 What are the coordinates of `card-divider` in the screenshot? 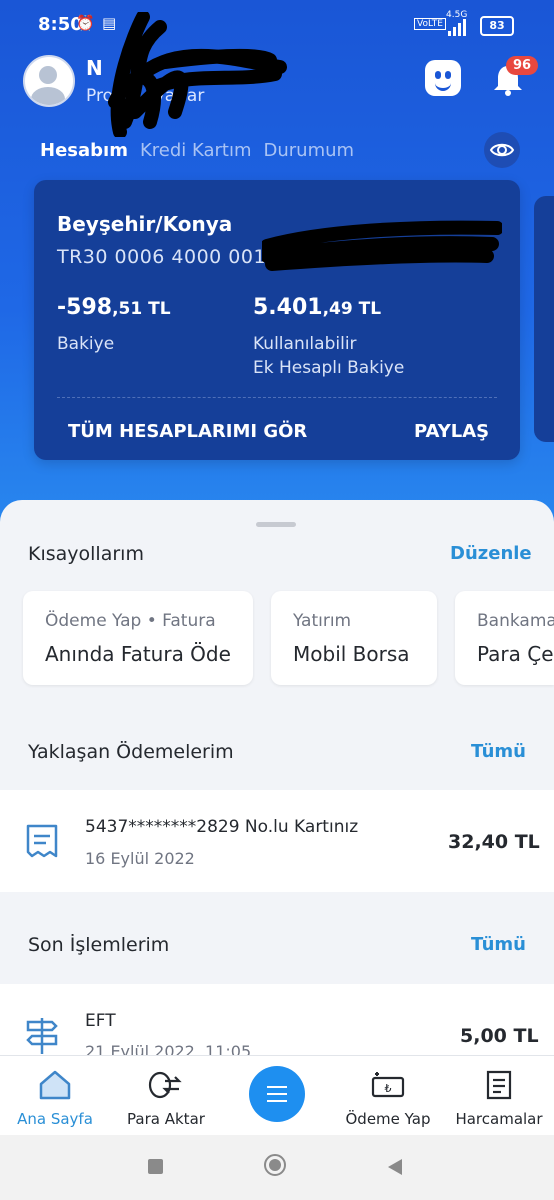 It's located at (277, 397).